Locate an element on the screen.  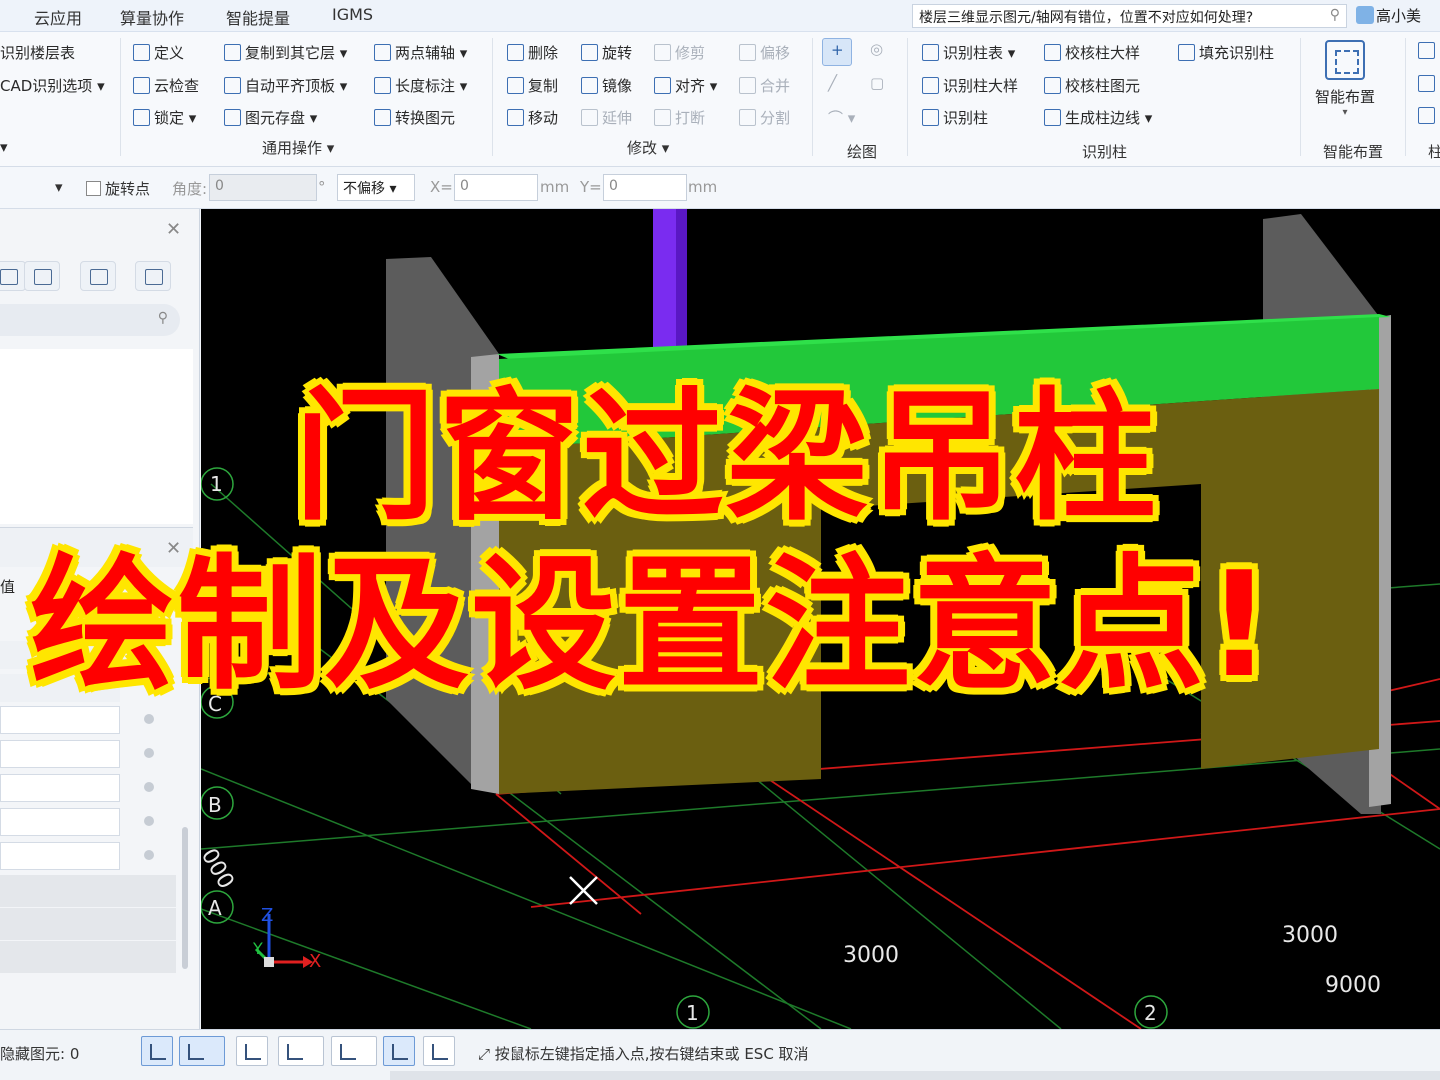
lock-button: 锁定 ▾ is located at coordinates (164, 117).